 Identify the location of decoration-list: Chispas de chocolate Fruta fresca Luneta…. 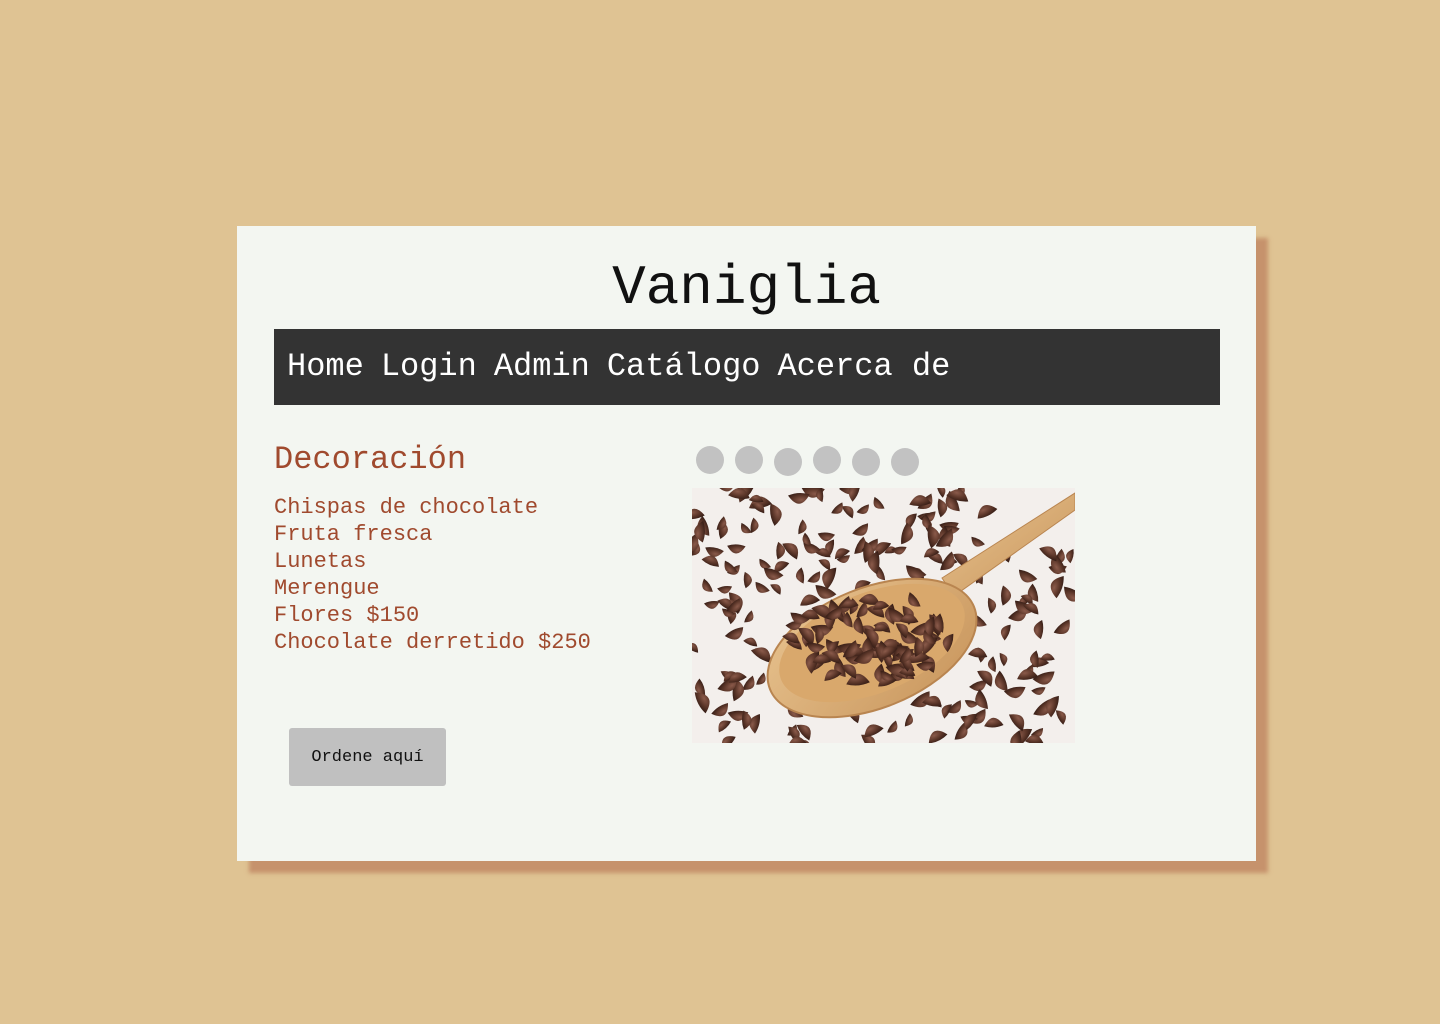
(432, 575).